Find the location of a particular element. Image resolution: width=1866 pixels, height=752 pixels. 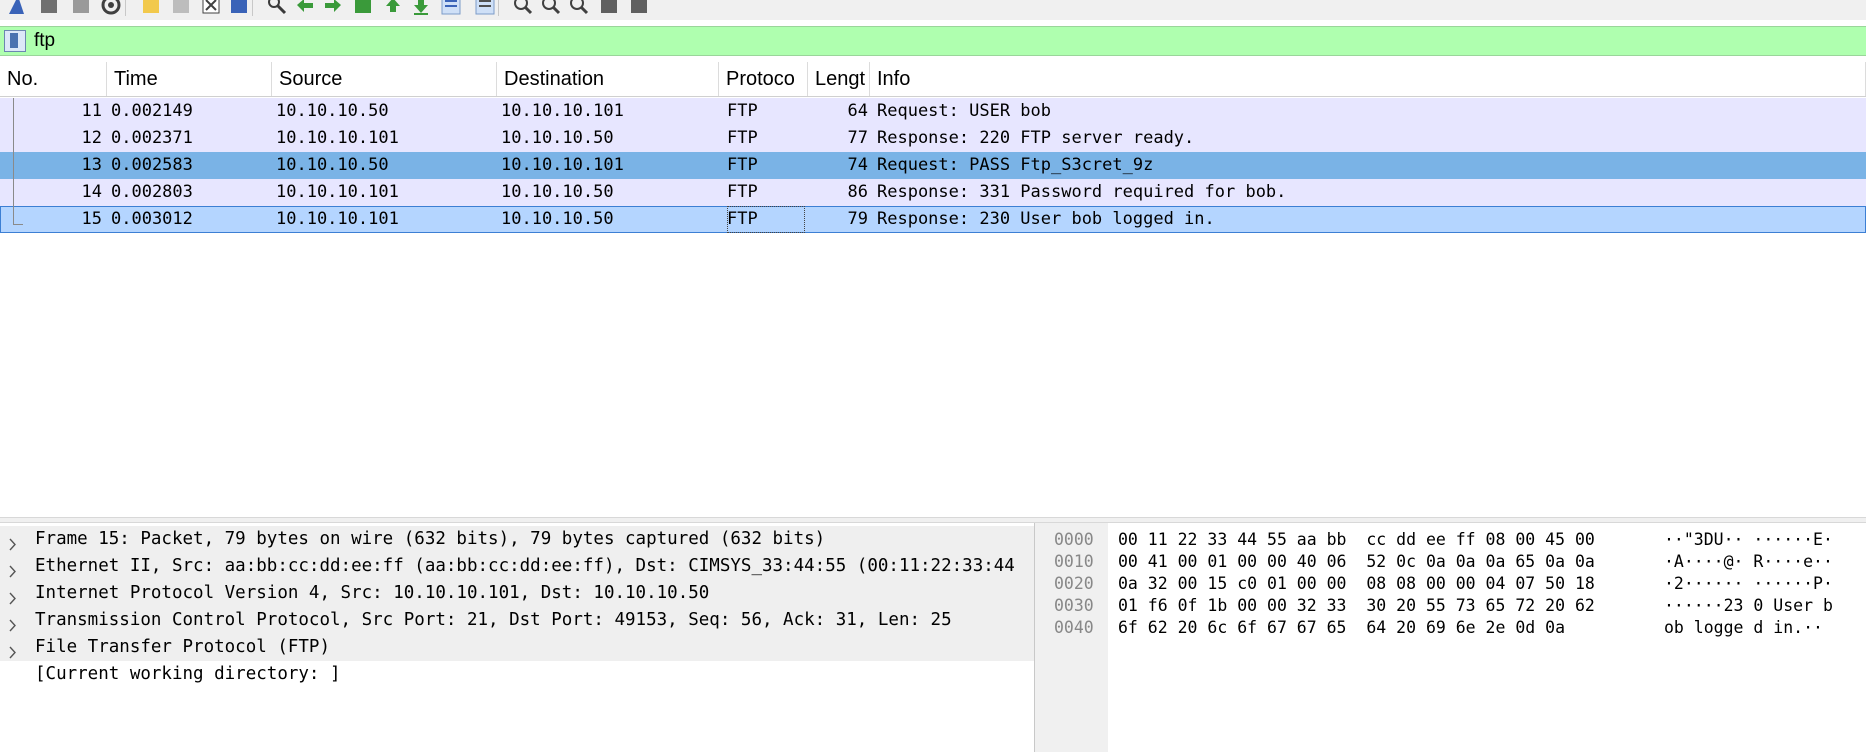

restart-capture-icon is located at coordinates (81, 8).